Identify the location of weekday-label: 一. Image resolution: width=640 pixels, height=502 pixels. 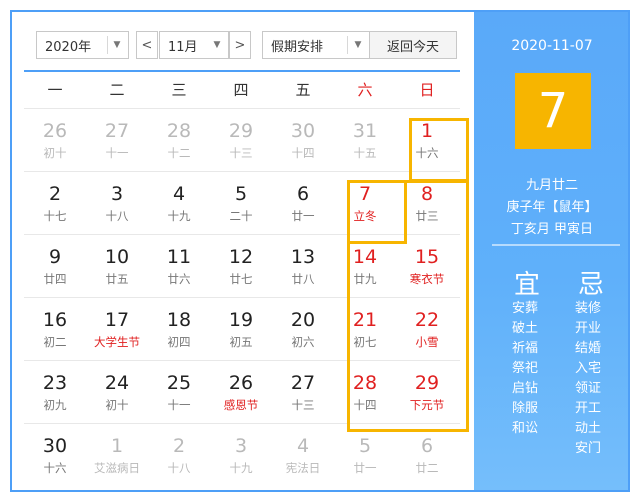
(55, 90).